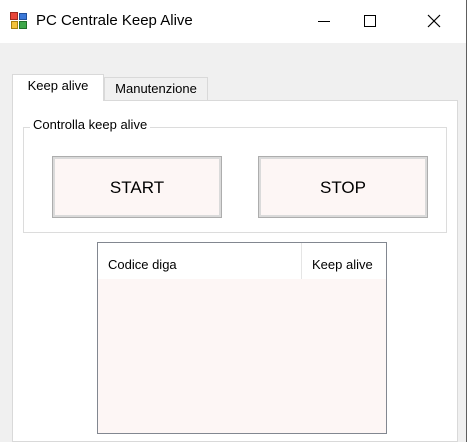  I want to click on maximize-icon, so click(370, 21).